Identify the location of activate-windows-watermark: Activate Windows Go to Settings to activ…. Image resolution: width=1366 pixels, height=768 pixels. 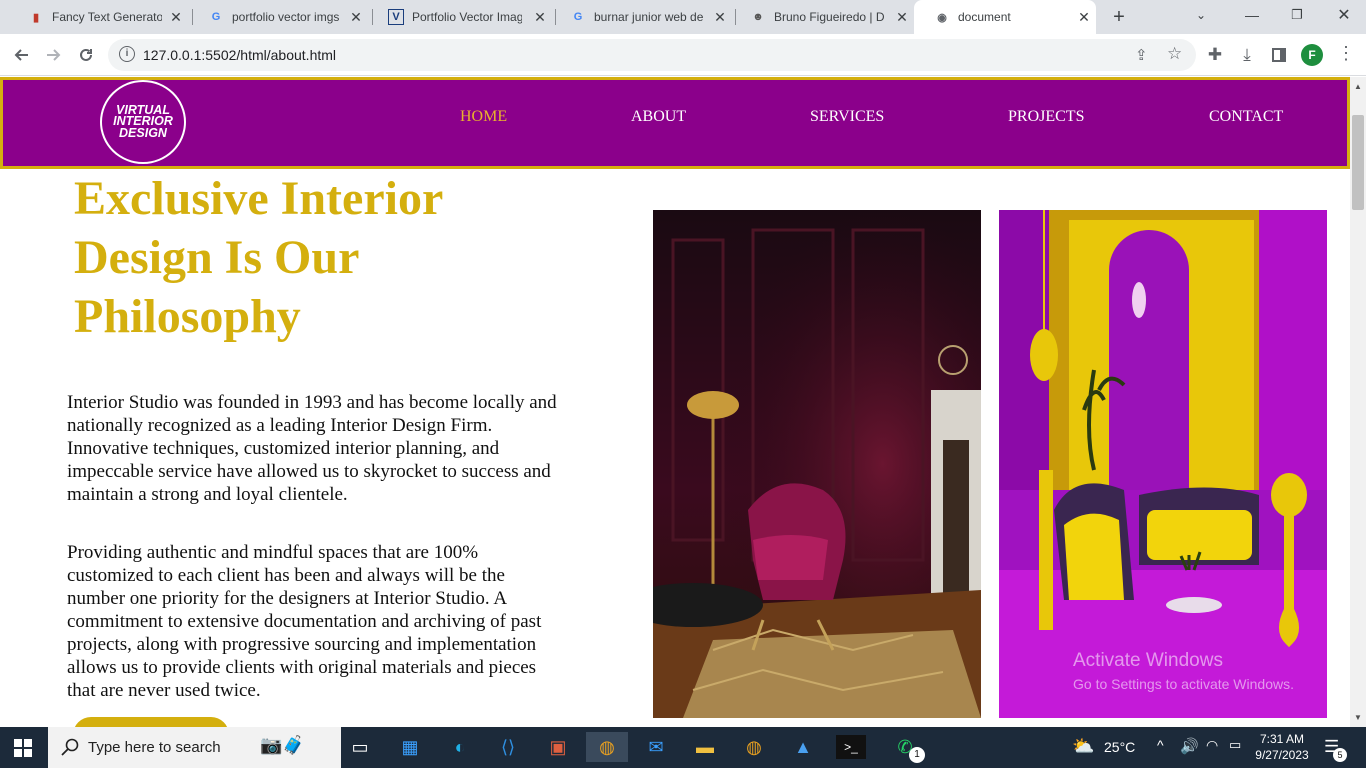
(1183, 671).